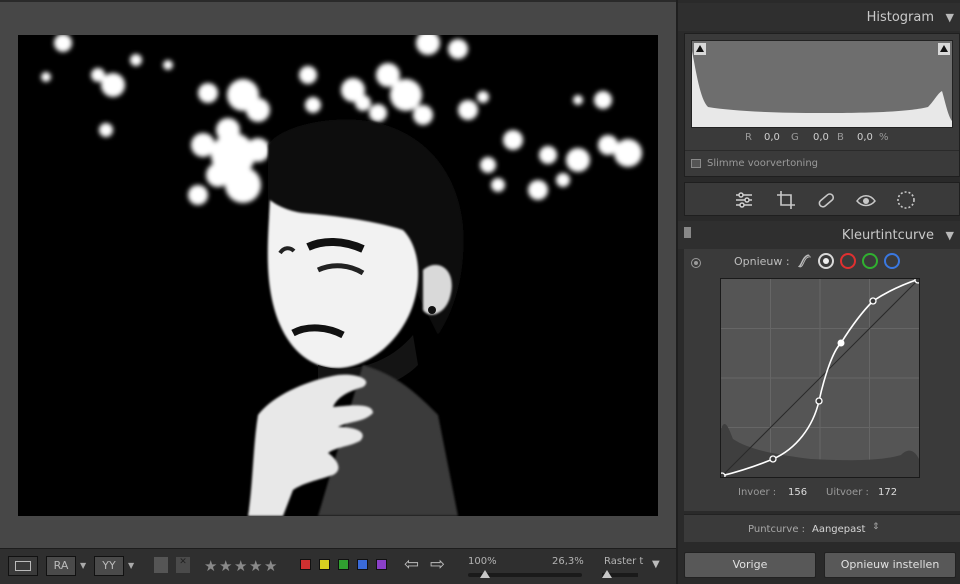 Image resolution: width=960 pixels, height=584 pixels. What do you see at coordinates (696, 163) in the screenshot?
I see `smart-preview-checkbox` at bounding box center [696, 163].